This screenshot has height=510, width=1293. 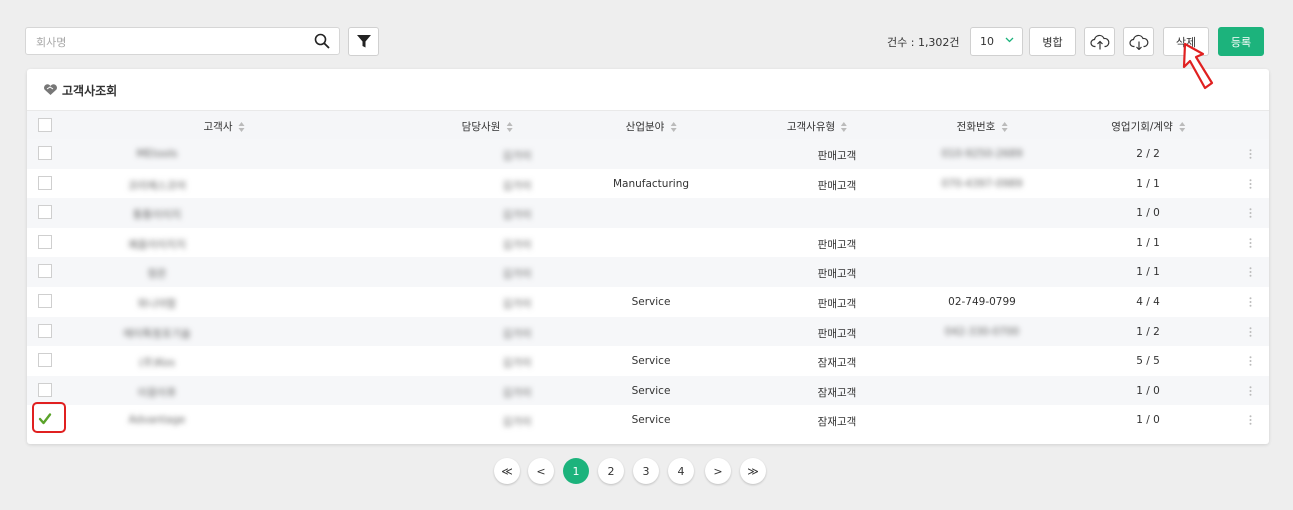 I want to click on cloud-download-icon, so click(x=1138, y=42).